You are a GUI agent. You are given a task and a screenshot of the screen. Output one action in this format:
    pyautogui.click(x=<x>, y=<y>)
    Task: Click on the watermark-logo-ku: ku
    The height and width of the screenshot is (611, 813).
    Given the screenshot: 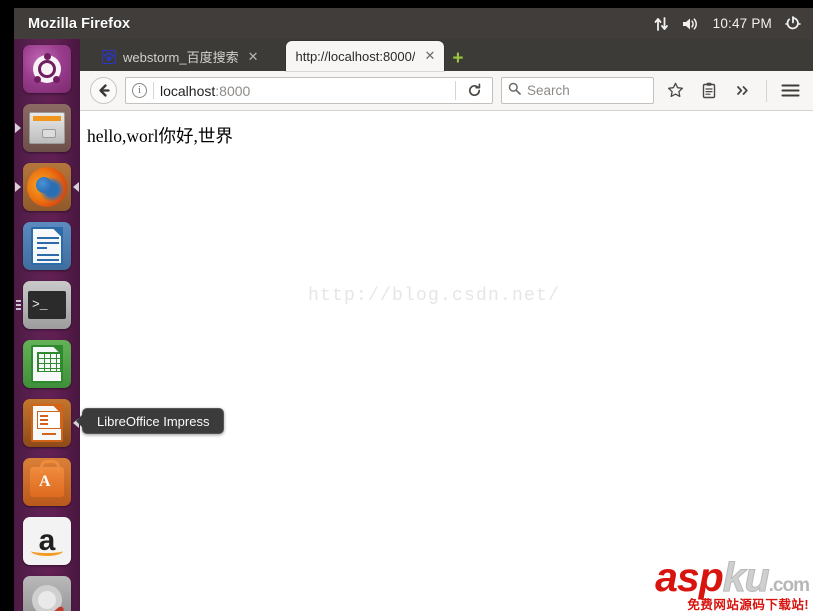 What is the action you would take?
    pyautogui.click(x=746, y=576)
    